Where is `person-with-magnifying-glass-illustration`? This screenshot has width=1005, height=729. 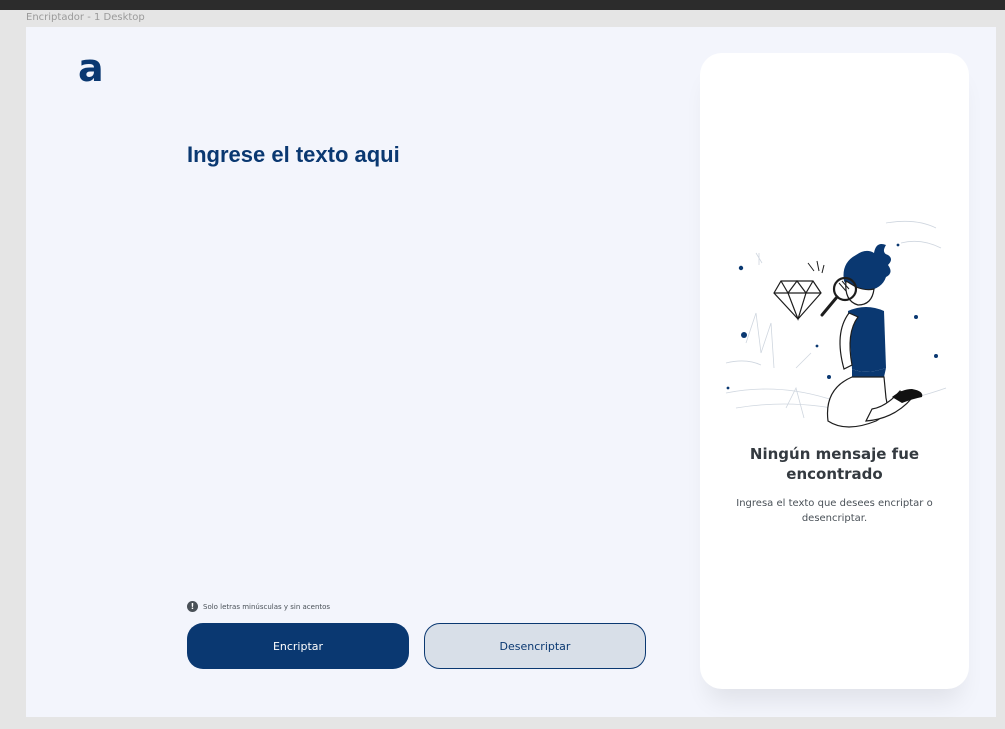 person-with-magnifying-glass-illustration is located at coordinates (836, 324).